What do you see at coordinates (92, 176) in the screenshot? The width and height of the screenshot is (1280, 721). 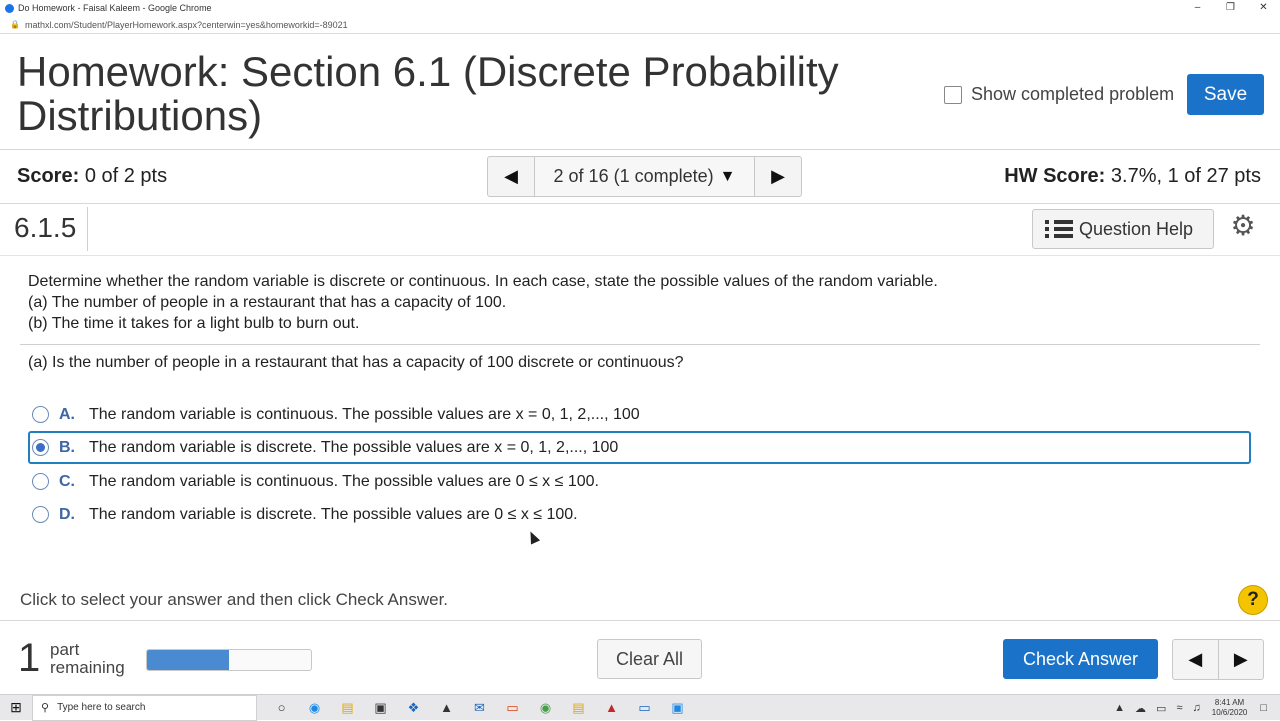 I see `score: Score: 0 of 2 pts` at bounding box center [92, 176].